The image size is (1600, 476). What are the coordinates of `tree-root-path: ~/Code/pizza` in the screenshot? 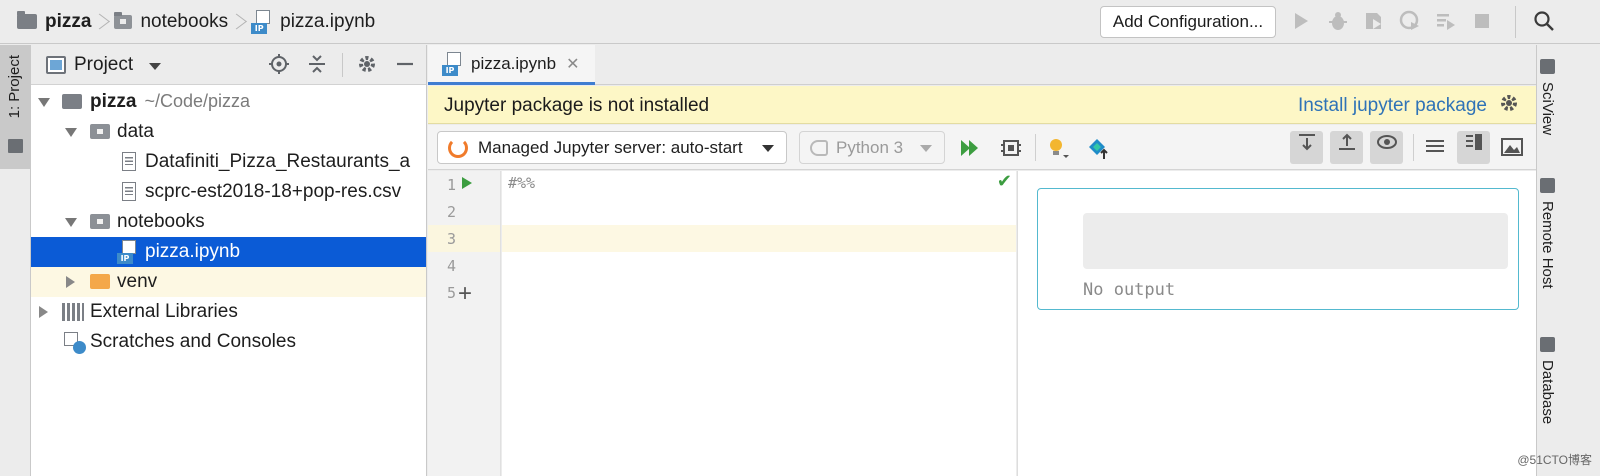 It's located at (197, 101).